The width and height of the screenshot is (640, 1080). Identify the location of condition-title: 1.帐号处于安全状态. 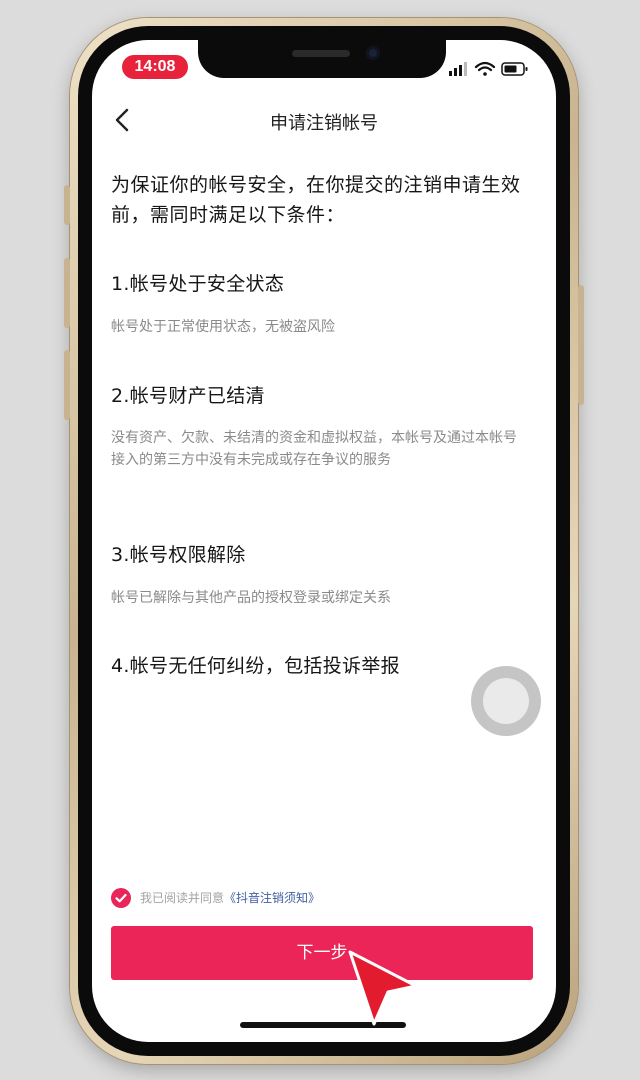
(198, 284).